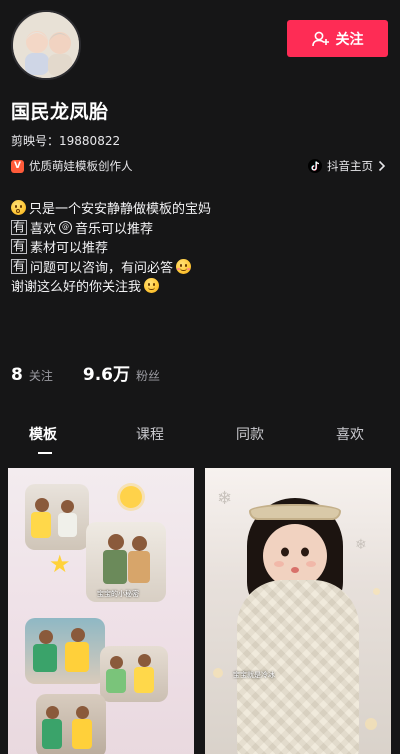  What do you see at coordinates (349, 38) in the screenshot?
I see `follow-button-label: 关注` at bounding box center [349, 38].